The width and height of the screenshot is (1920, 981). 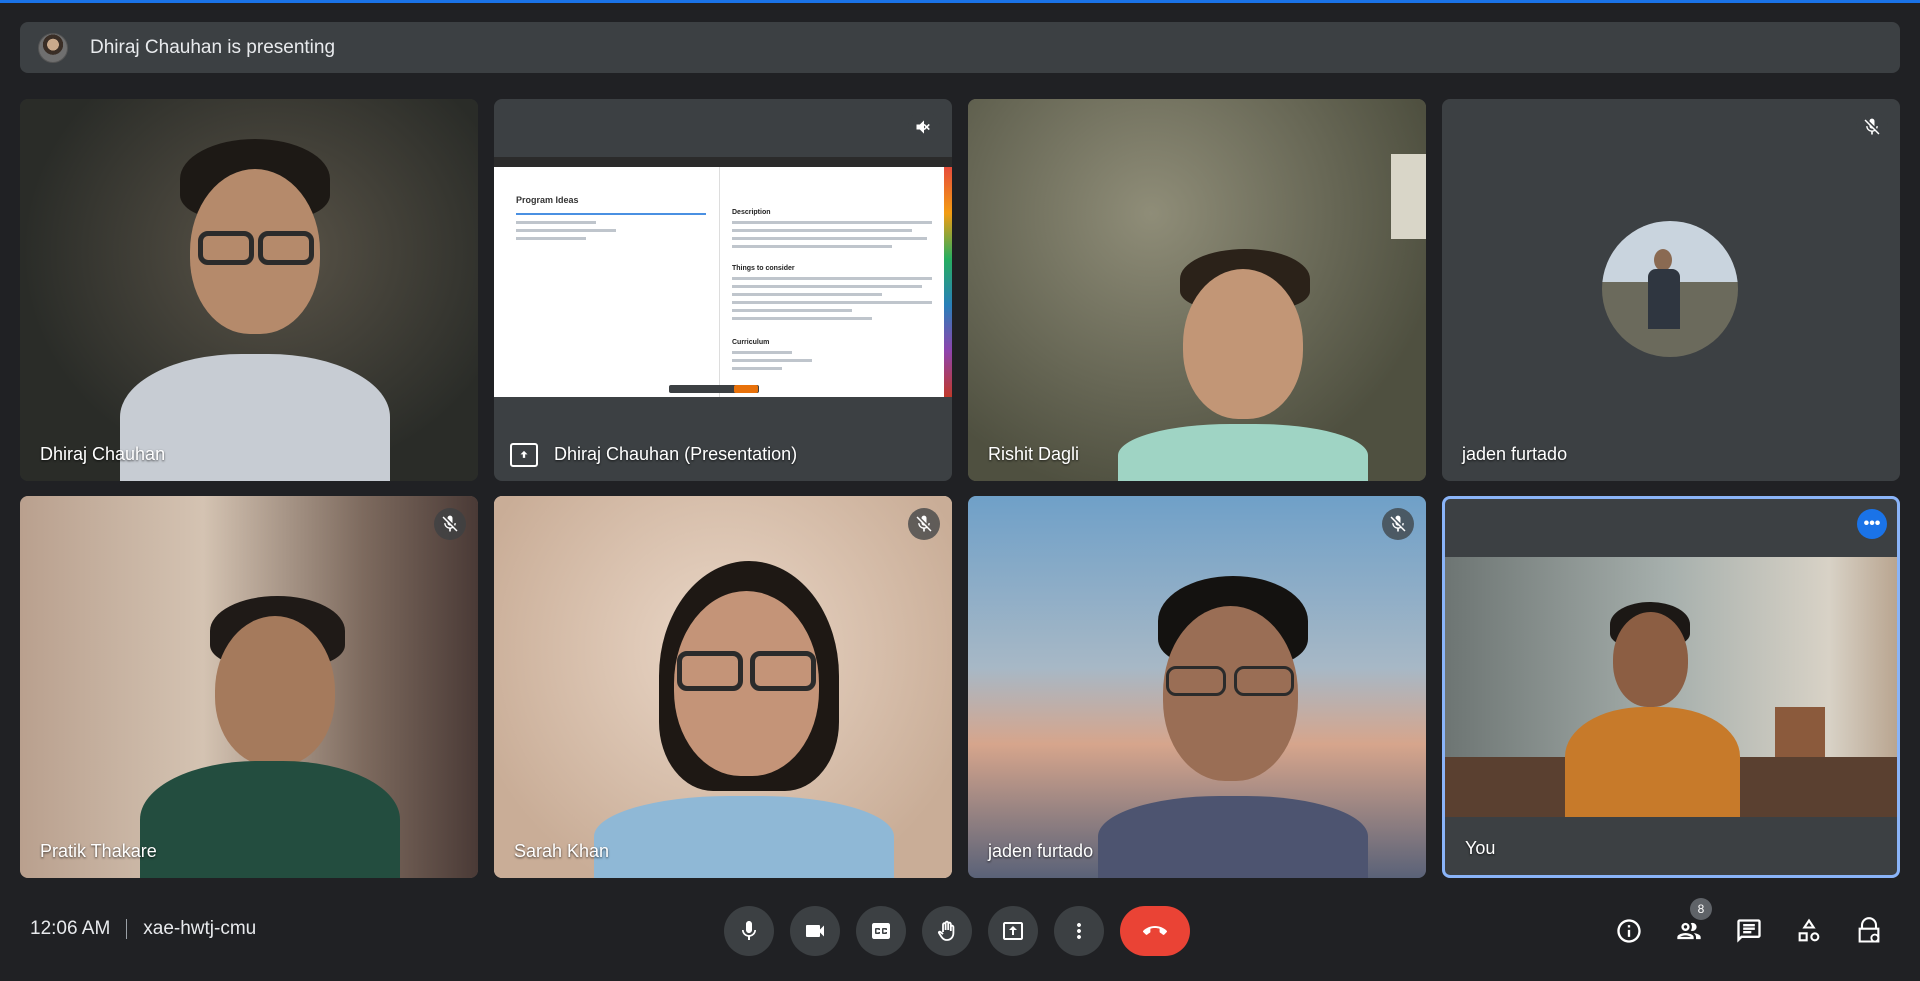 I want to click on avatar, so click(x=1670, y=289).